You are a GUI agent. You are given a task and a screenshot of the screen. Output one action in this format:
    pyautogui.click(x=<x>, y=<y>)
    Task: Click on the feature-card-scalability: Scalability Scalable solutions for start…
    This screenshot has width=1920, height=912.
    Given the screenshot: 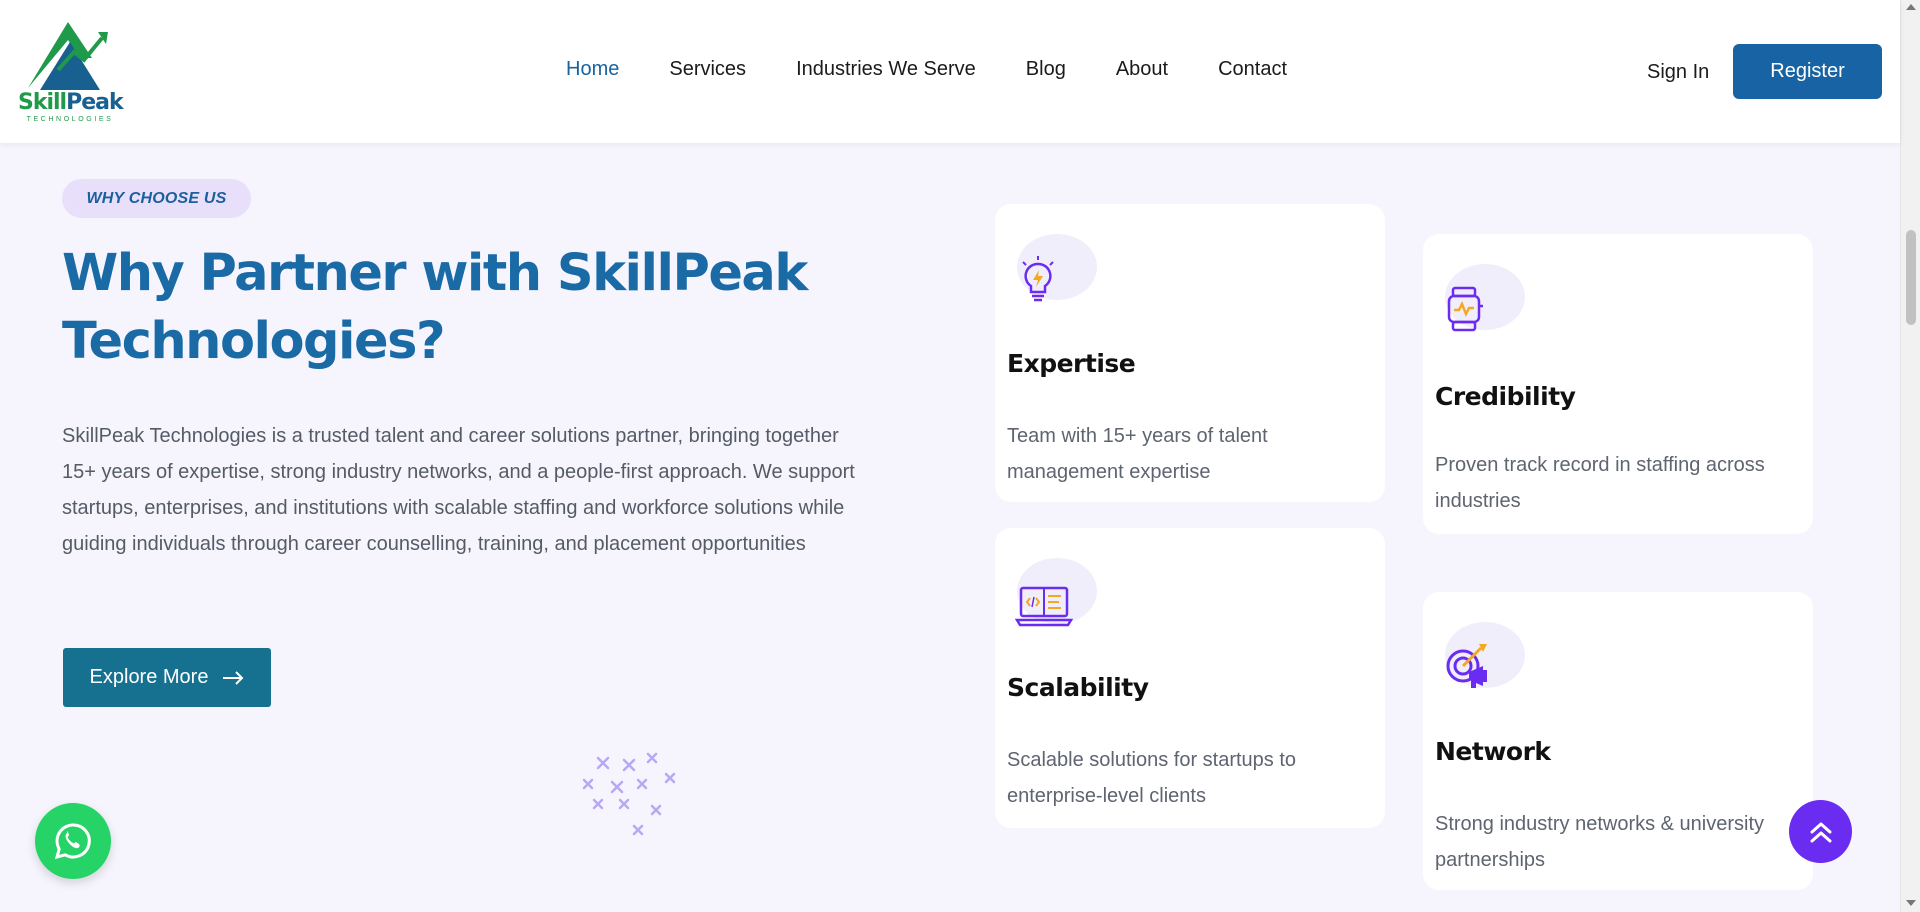 What is the action you would take?
    pyautogui.click(x=1190, y=678)
    